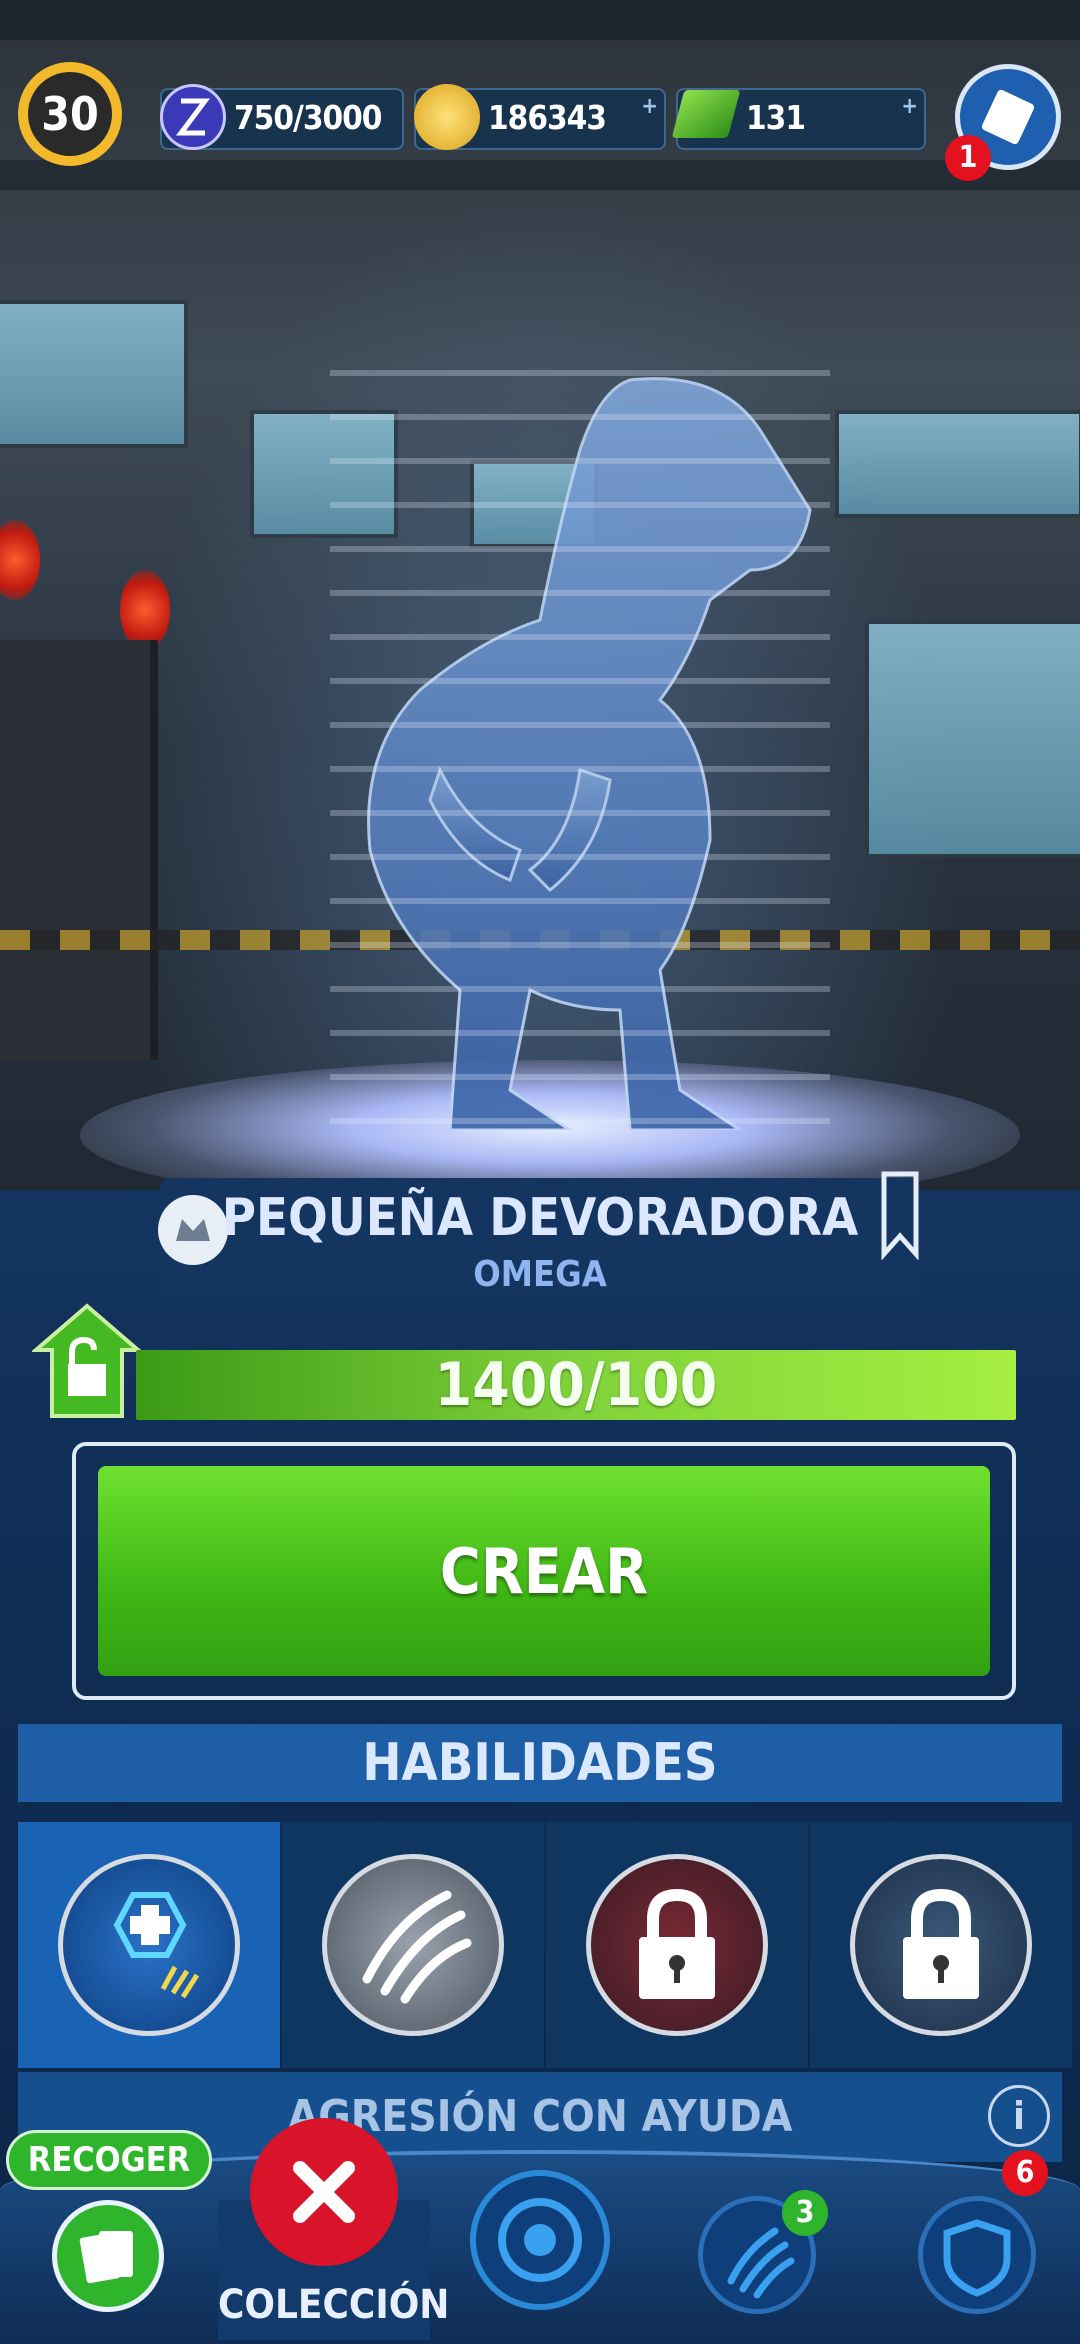 The image size is (1080, 2344). I want to click on alliance-badge: 6, so click(1025, 2173).